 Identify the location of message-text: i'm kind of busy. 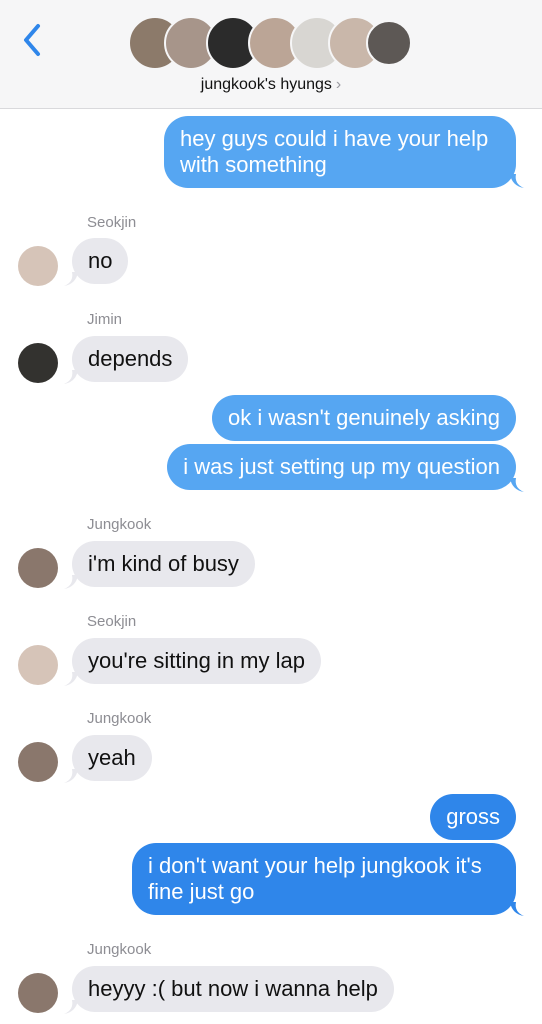
(163, 563).